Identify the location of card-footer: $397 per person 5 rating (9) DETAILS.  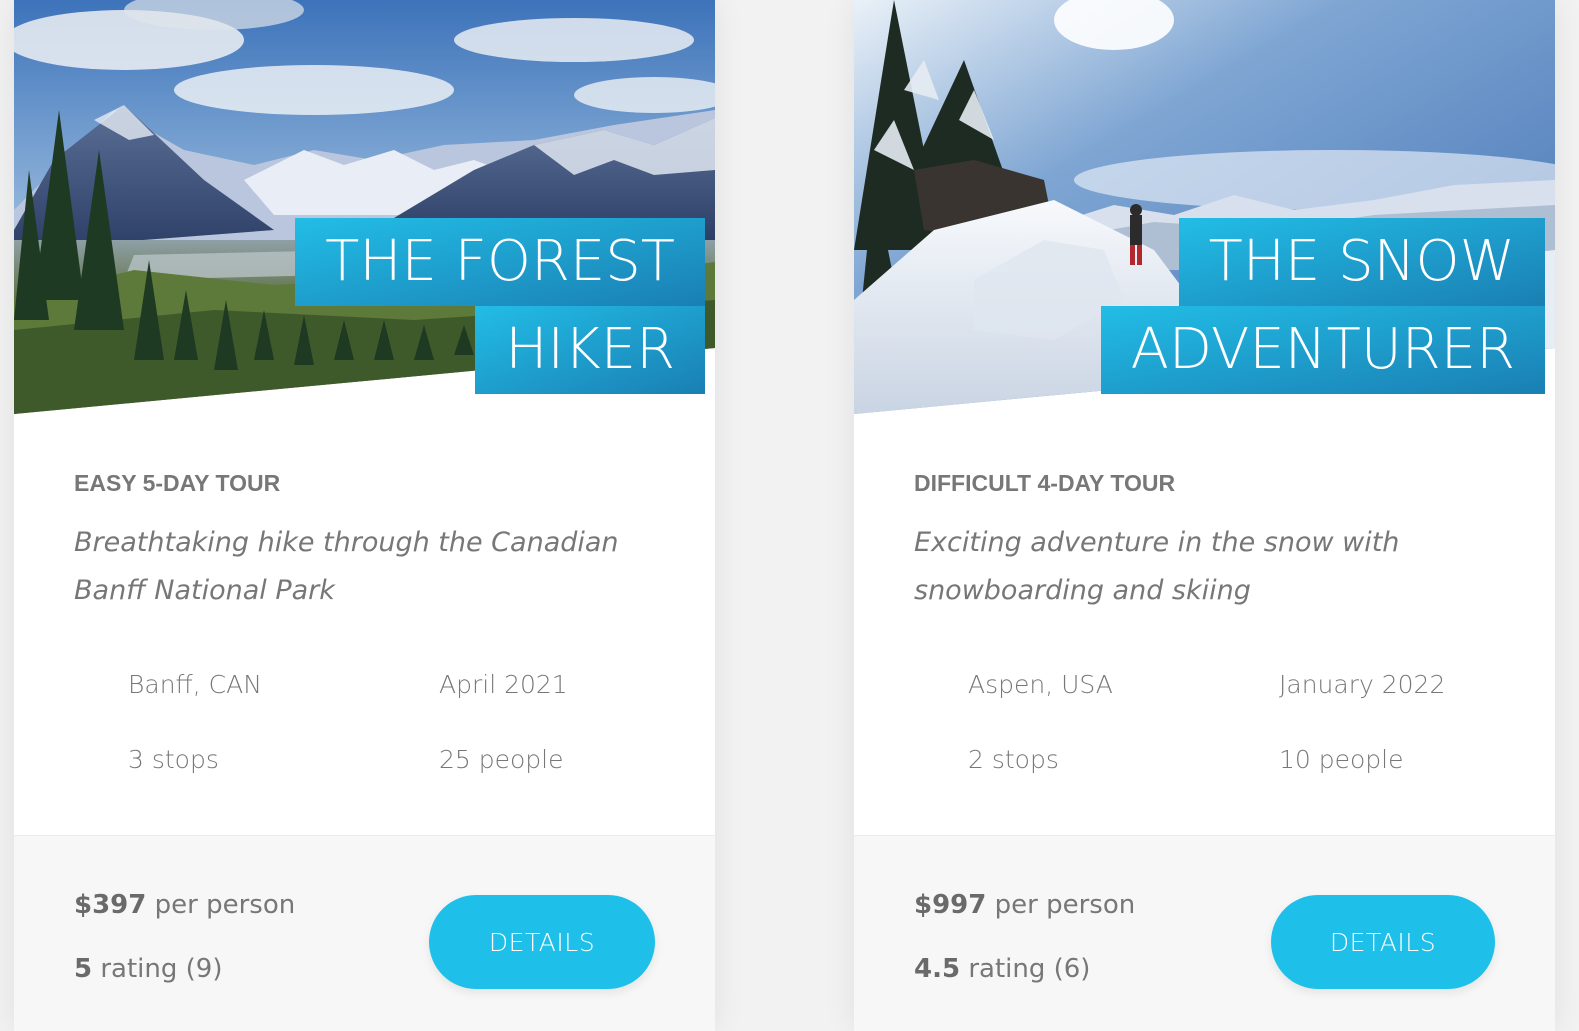
(364, 933).